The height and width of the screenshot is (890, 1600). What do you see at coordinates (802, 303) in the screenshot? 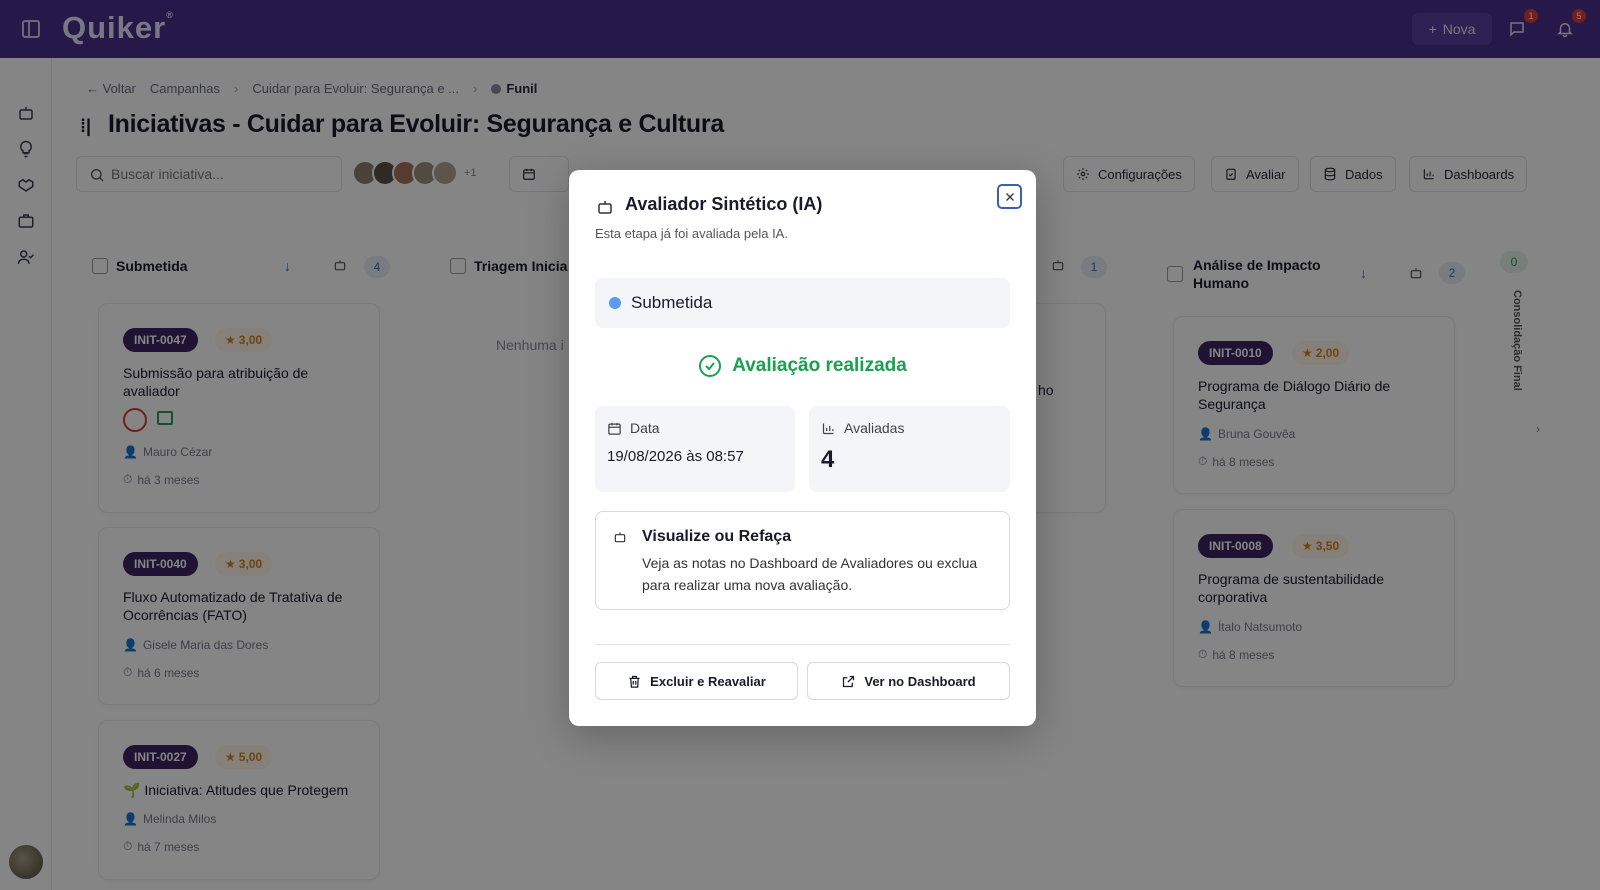
I see `stage-box: Submetida` at bounding box center [802, 303].